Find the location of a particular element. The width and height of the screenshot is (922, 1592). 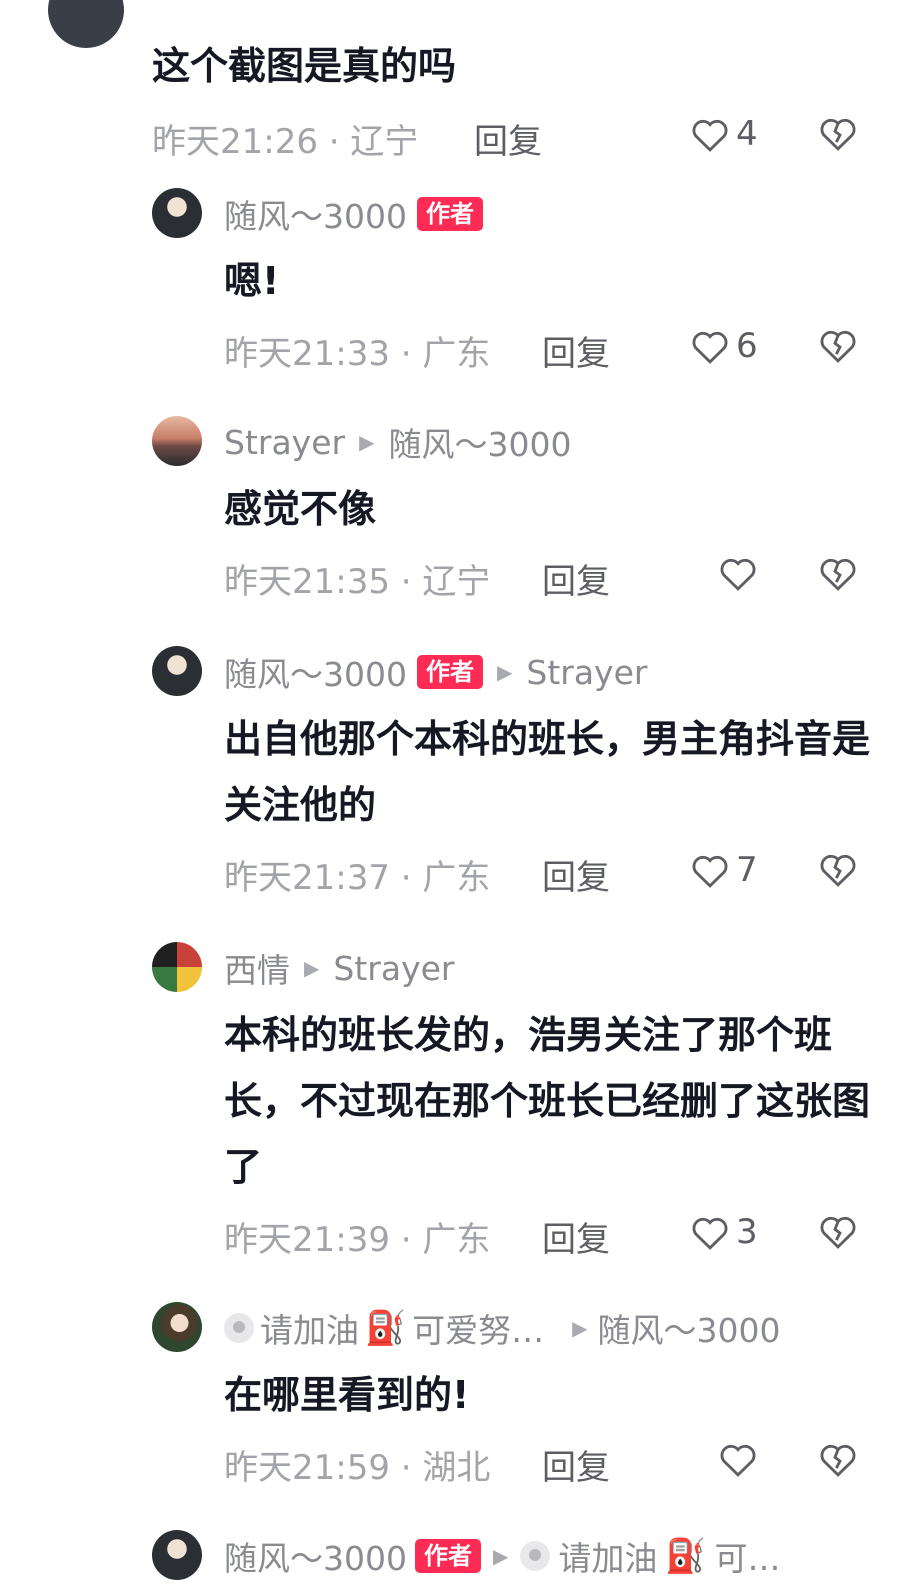

reply-header: 西情 ▶ Strayer is located at coordinates (339, 968).